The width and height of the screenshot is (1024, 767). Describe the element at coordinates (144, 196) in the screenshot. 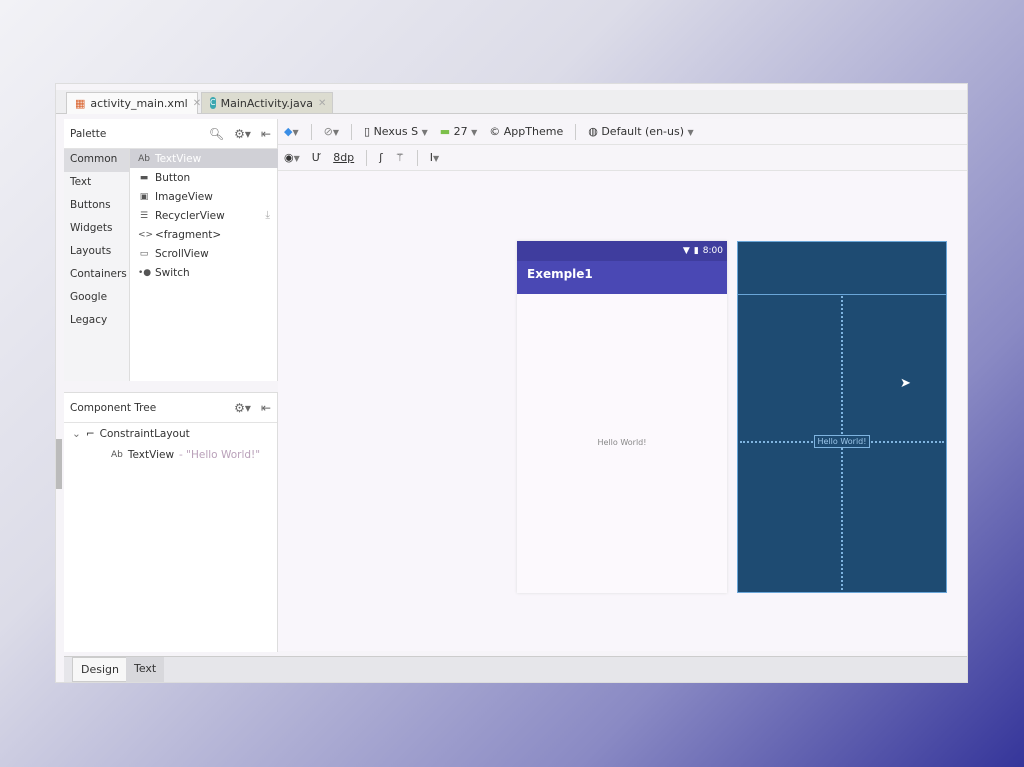

I see `image-icon: ▣` at that location.